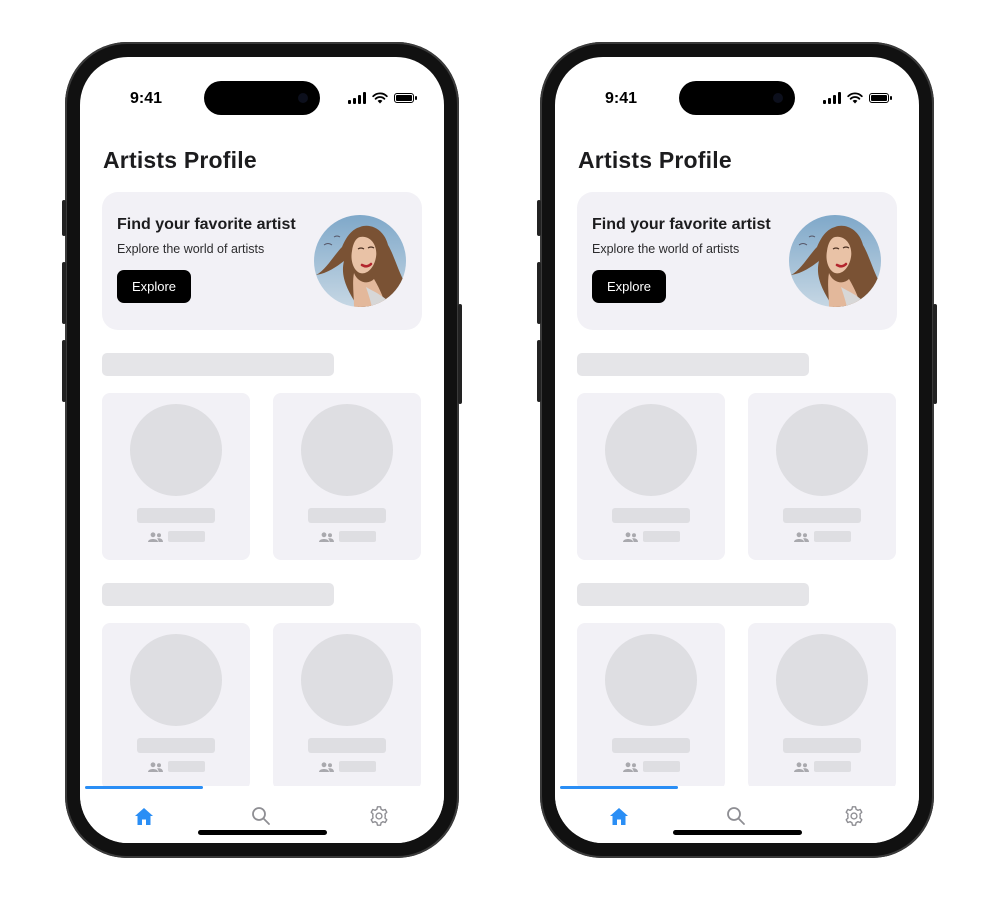 Image resolution: width=1000 pixels, height=900 pixels. I want to click on volume-up-button, so click(64, 293).